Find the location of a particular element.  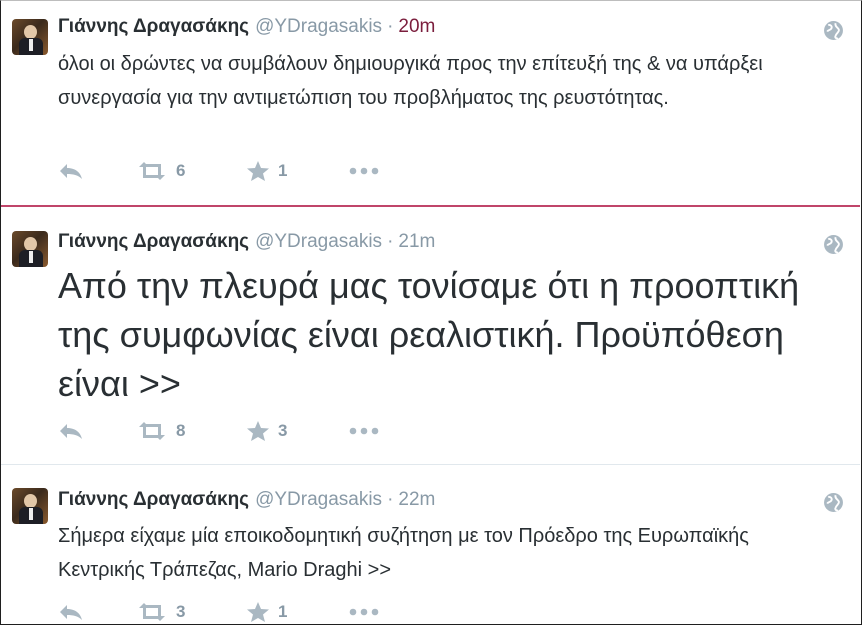

tweet-actions: 8 3 is located at coordinates (218, 431).